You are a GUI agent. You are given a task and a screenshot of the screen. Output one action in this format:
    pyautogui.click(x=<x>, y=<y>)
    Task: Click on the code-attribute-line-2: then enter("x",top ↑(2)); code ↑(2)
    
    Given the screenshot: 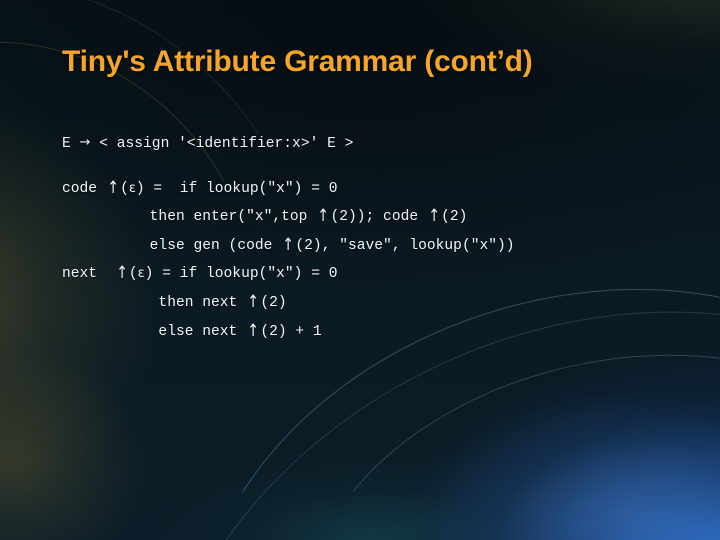 What is the action you would take?
    pyautogui.click(x=308, y=216)
    